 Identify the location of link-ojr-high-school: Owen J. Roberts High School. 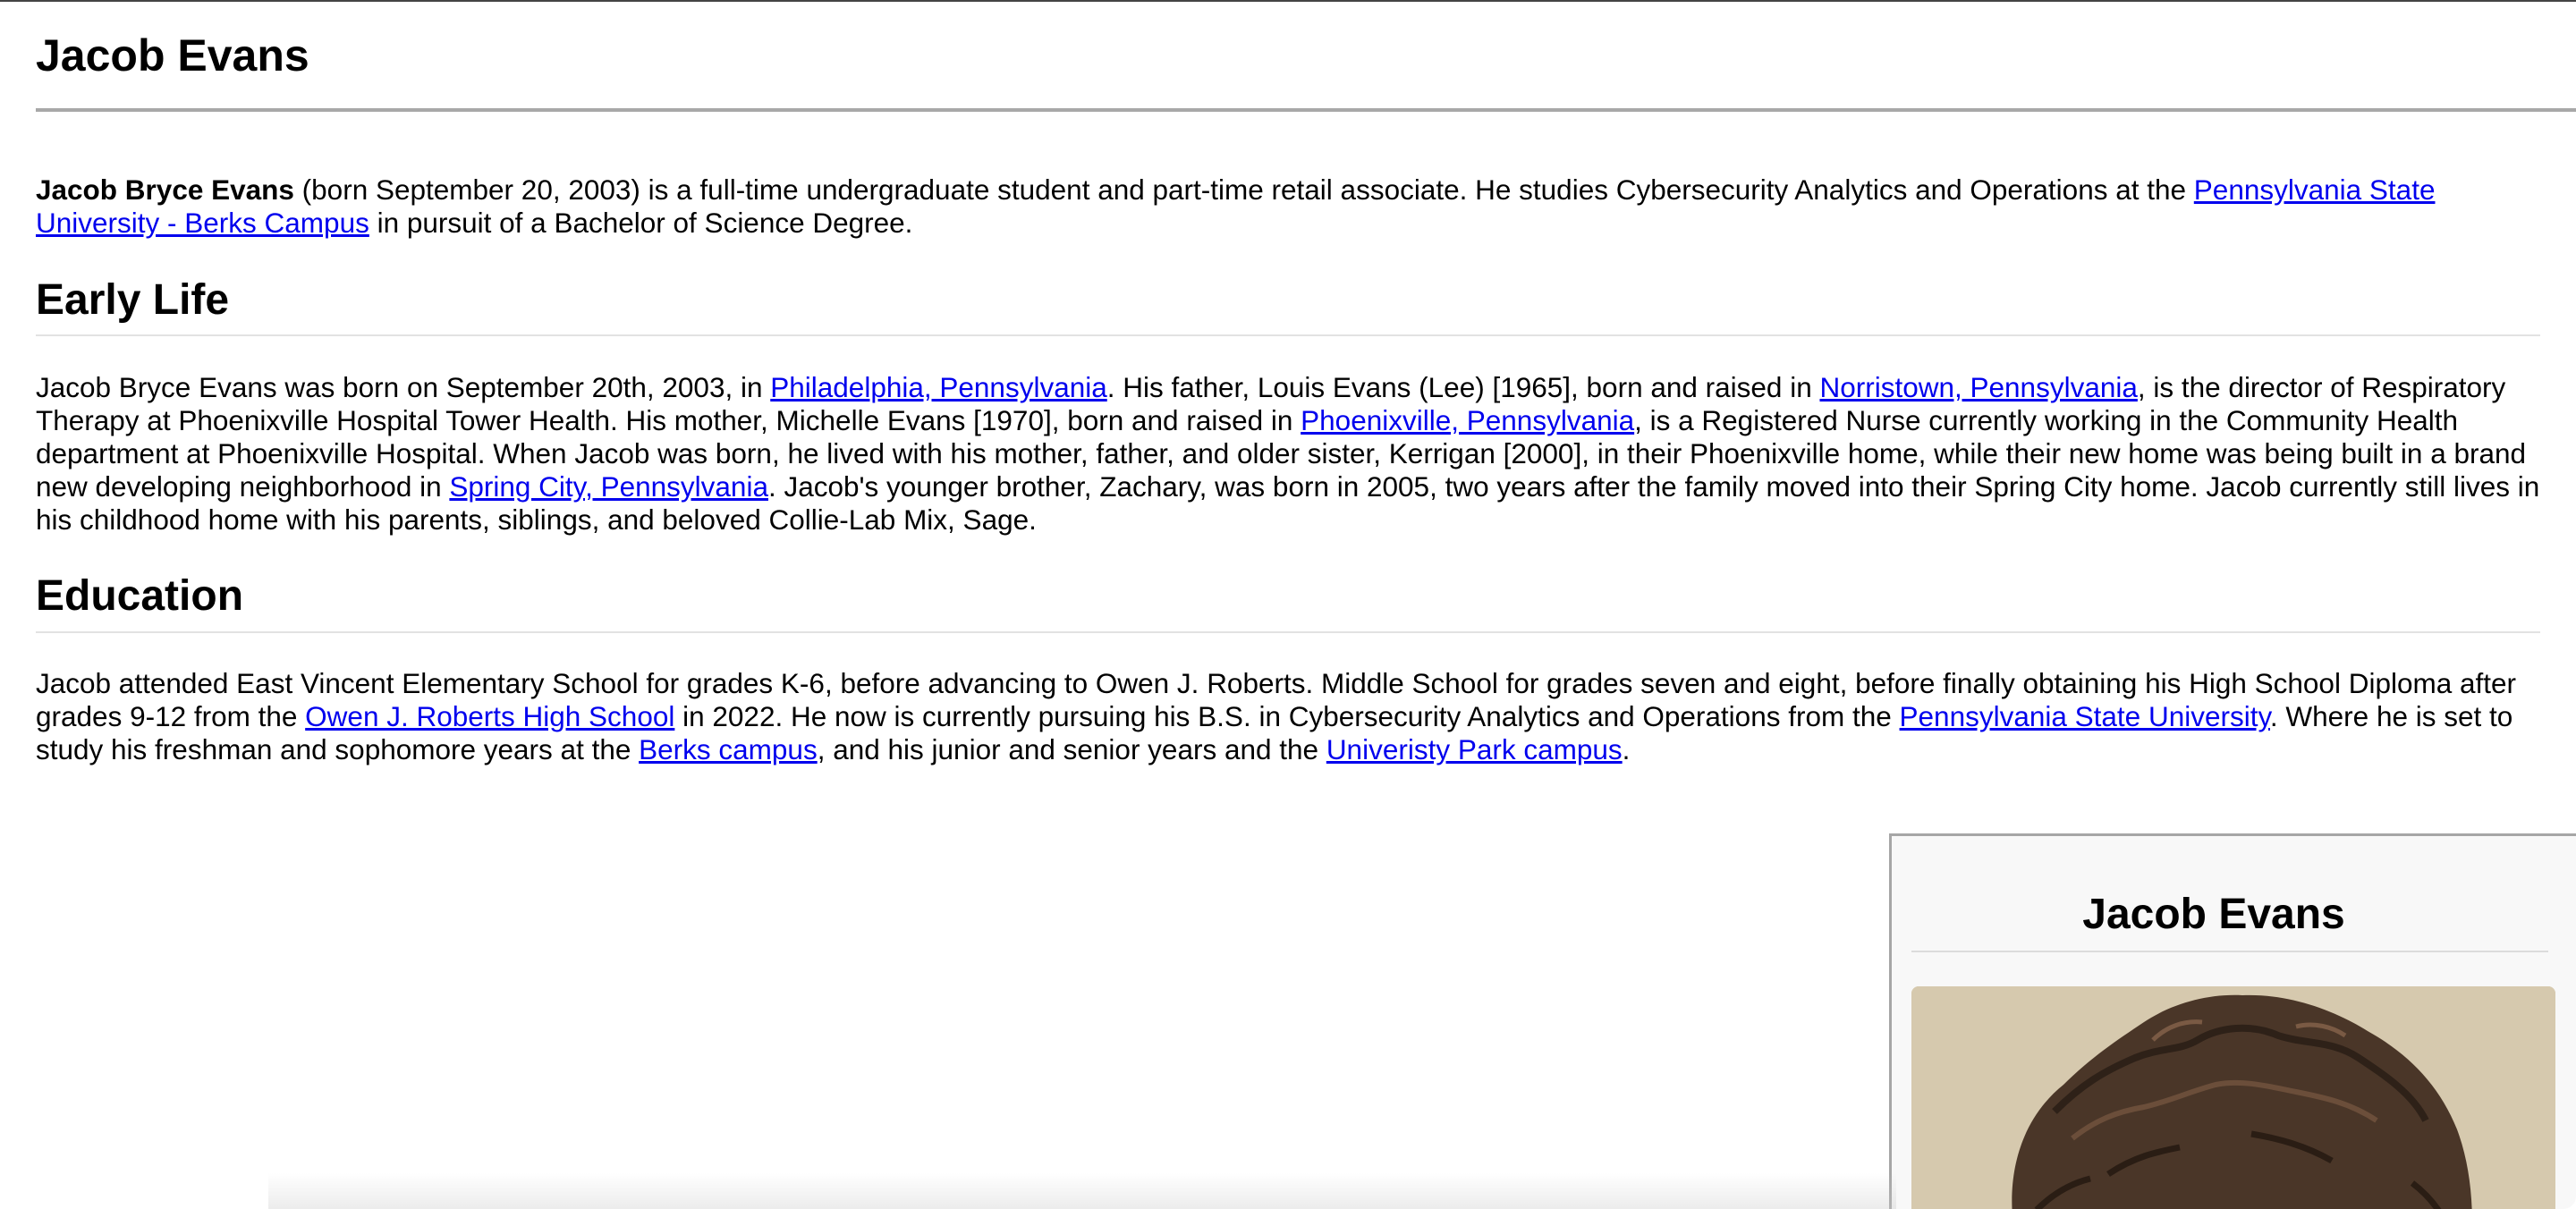
(489, 716).